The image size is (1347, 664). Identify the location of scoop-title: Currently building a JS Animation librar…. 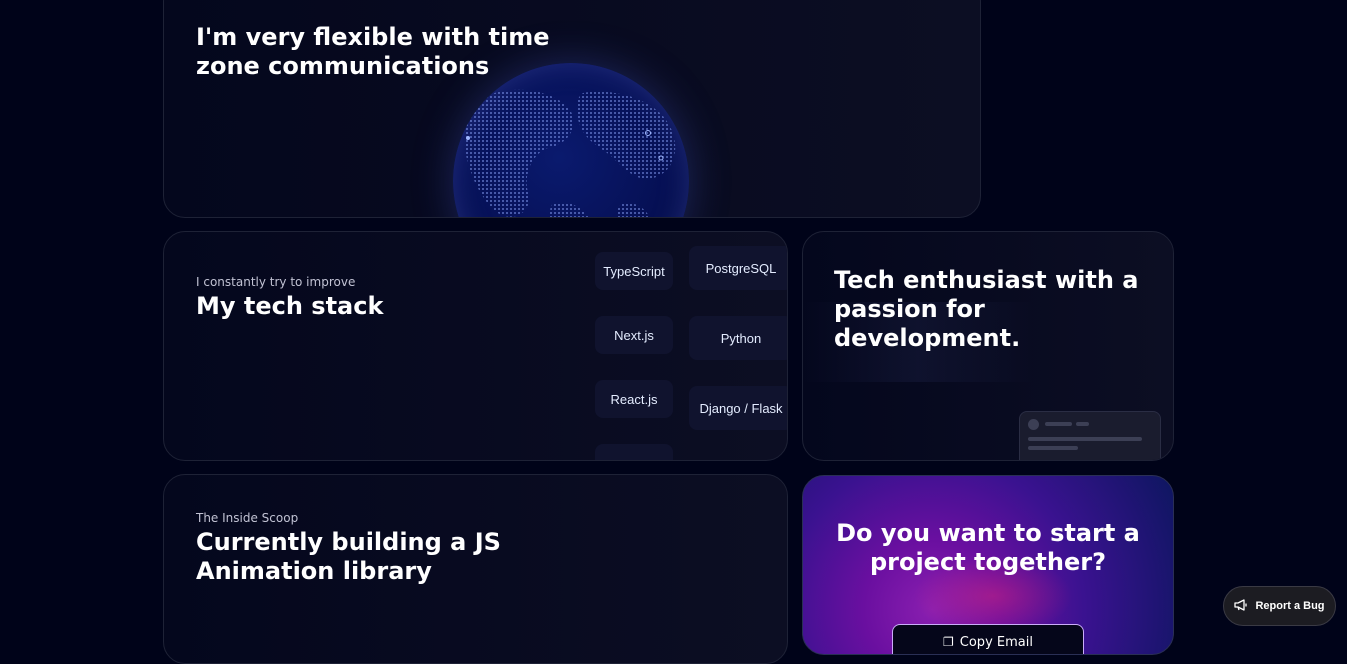
(348, 557).